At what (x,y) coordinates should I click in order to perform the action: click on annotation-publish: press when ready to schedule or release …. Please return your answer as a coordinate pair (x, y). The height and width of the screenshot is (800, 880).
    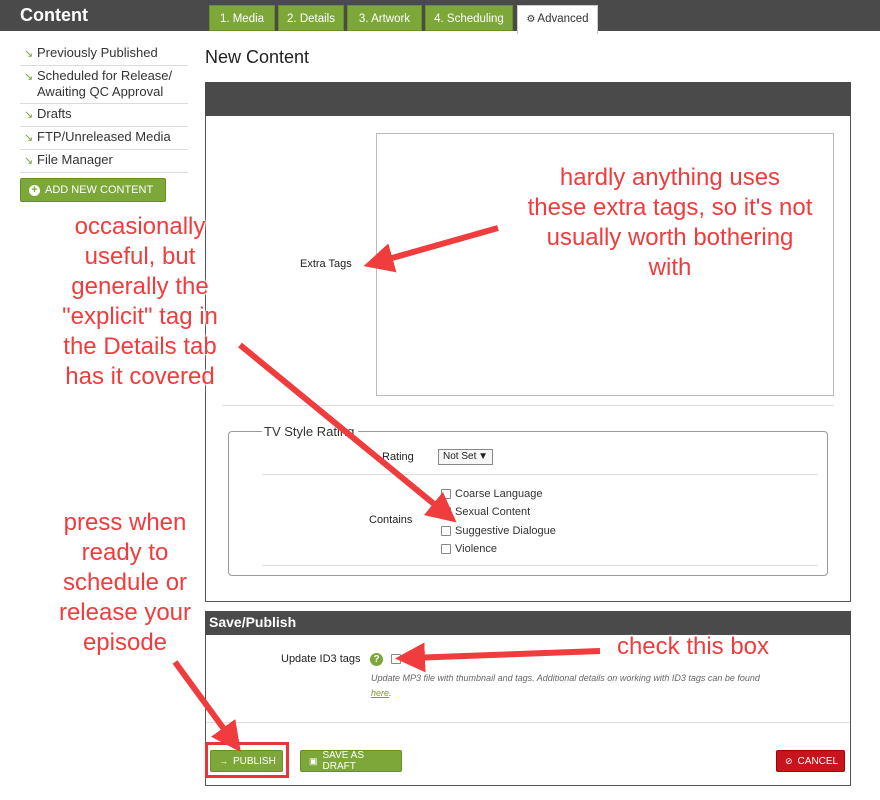
    Looking at the image, I should click on (125, 582).